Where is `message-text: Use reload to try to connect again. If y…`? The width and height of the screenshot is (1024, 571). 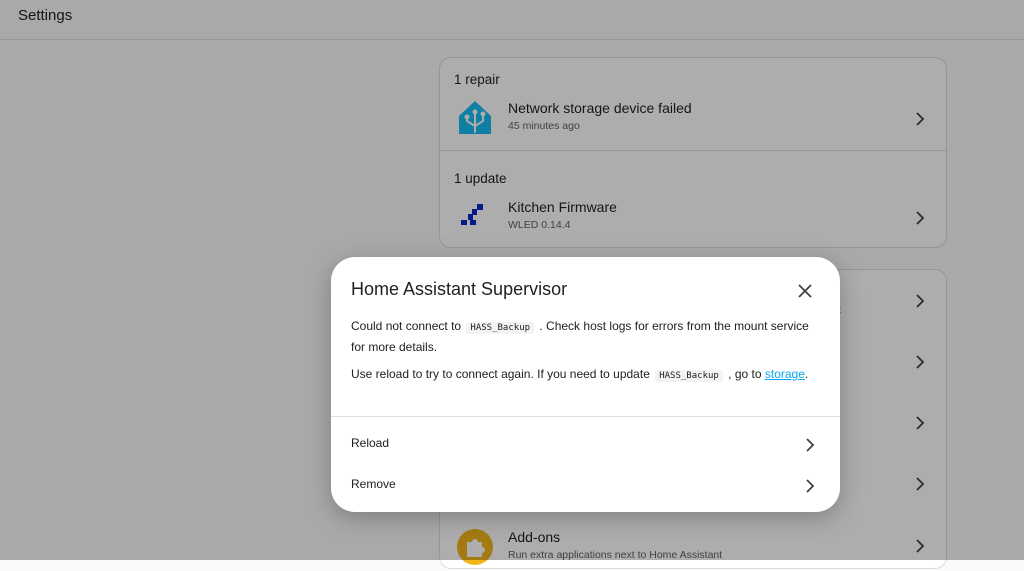
message-text: Use reload to try to connect again. If y… is located at coordinates (500, 374).